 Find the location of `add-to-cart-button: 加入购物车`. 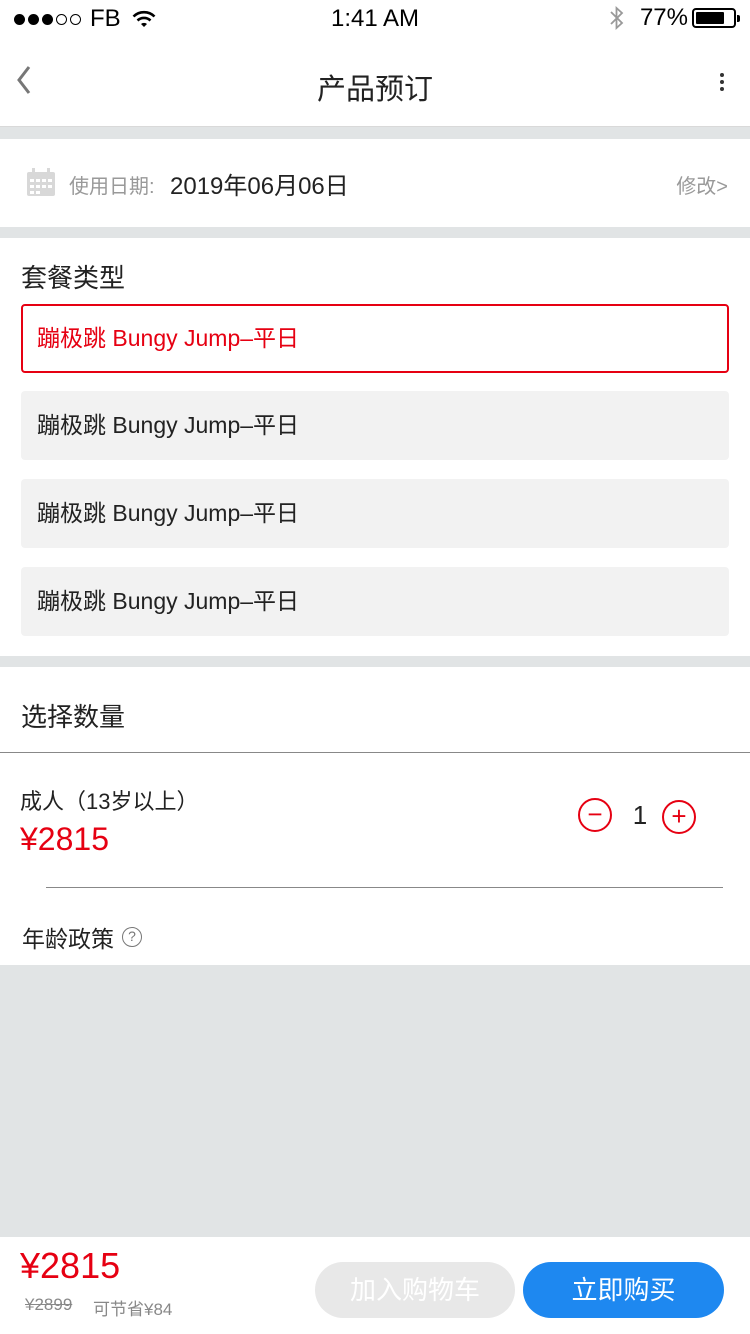

add-to-cart-button: 加入购物车 is located at coordinates (415, 1290).